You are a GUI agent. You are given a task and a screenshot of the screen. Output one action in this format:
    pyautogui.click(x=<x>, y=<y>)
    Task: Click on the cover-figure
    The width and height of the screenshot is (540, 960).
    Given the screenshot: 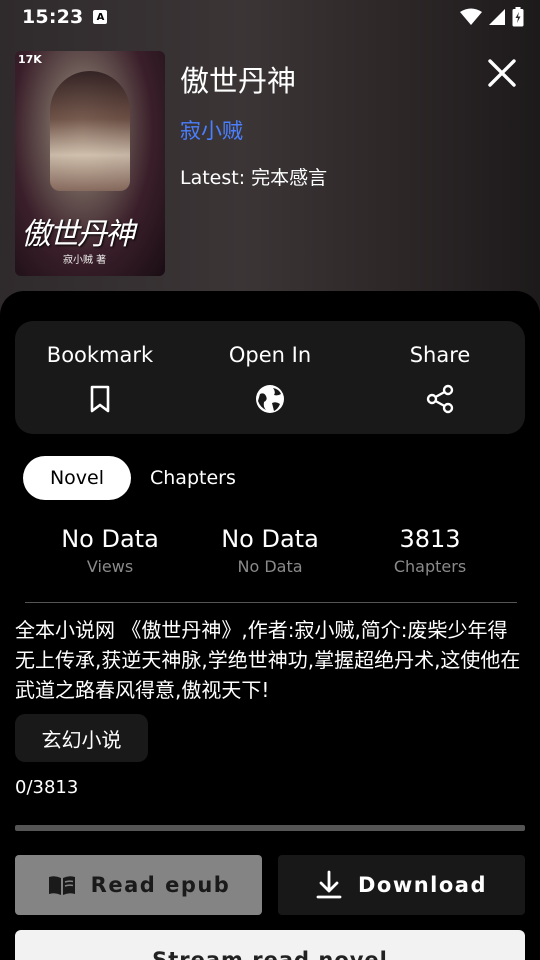 What is the action you would take?
    pyautogui.click(x=90, y=131)
    